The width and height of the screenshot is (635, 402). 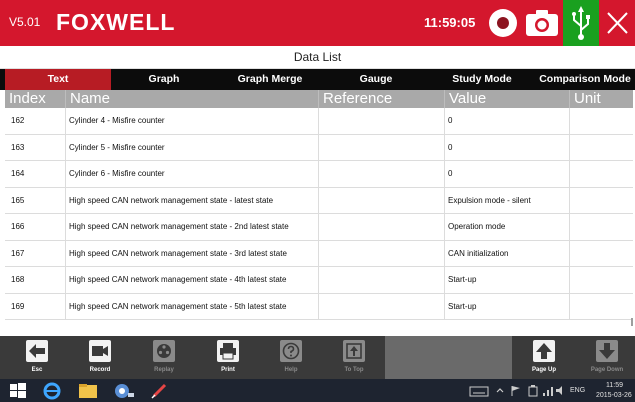 I want to click on windows-taskbar: ENG 11:59 2015-03-26, so click(x=317, y=390).